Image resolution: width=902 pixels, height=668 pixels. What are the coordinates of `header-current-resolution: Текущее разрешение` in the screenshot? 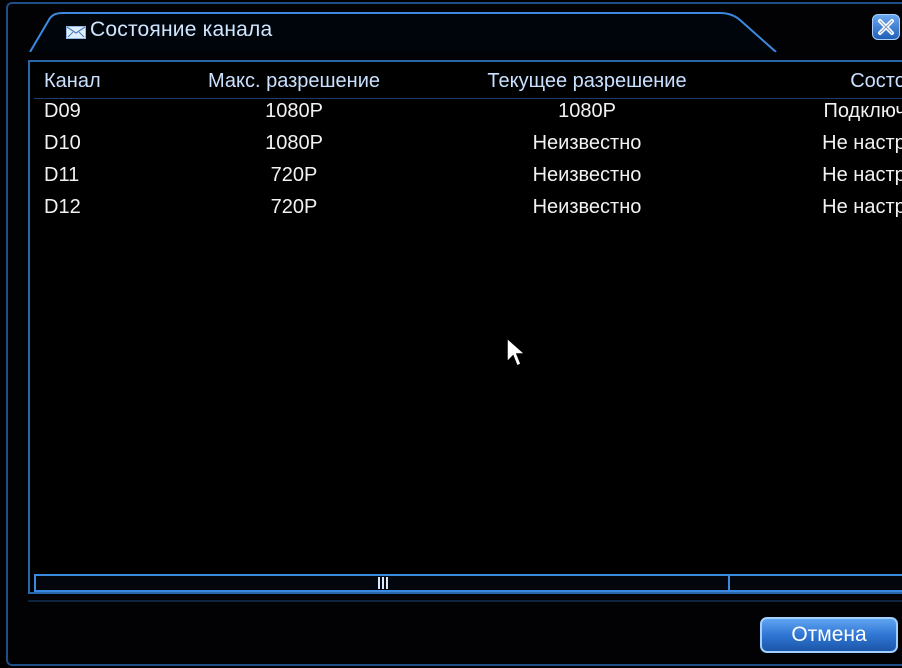 It's located at (587, 81).